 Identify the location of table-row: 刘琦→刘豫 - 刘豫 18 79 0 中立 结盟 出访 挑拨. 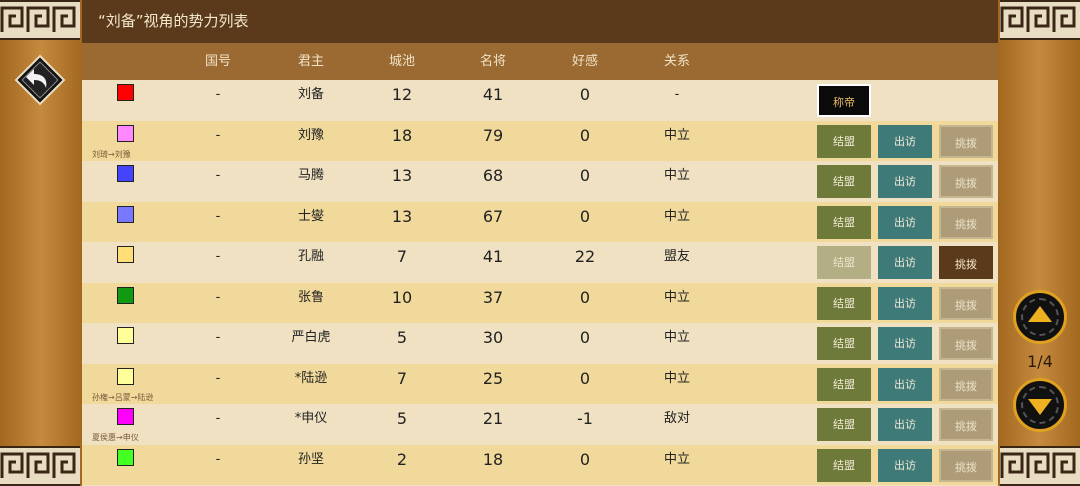
(540, 140).